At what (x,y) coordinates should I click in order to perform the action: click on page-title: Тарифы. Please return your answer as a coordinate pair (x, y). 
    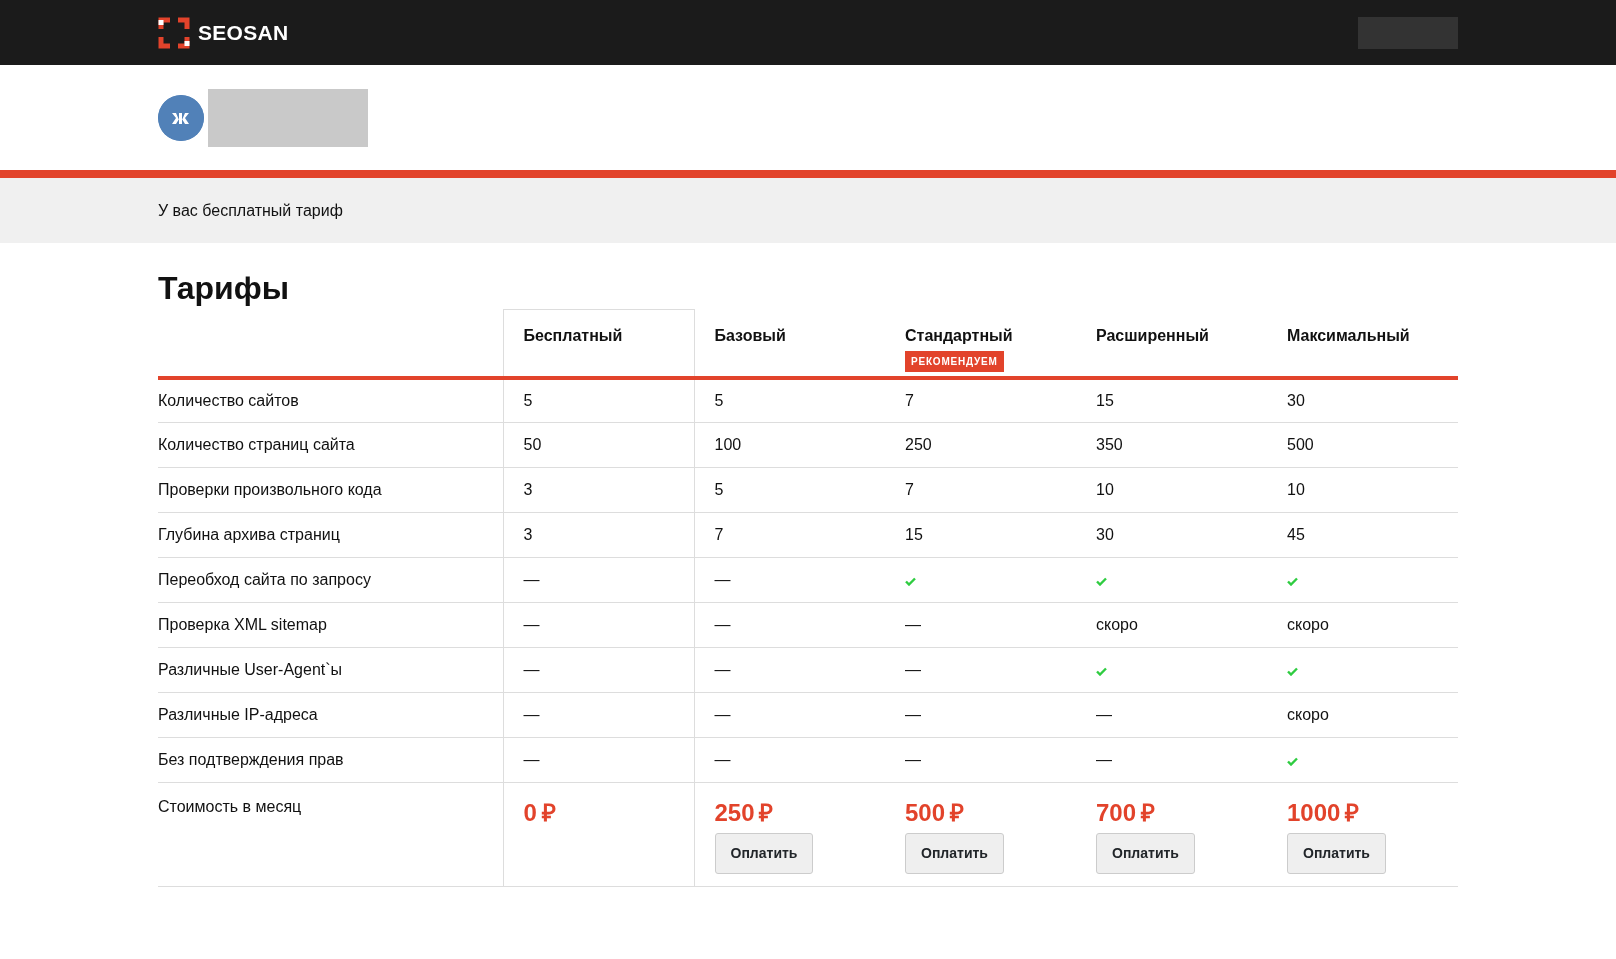
    Looking at the image, I should click on (224, 288).